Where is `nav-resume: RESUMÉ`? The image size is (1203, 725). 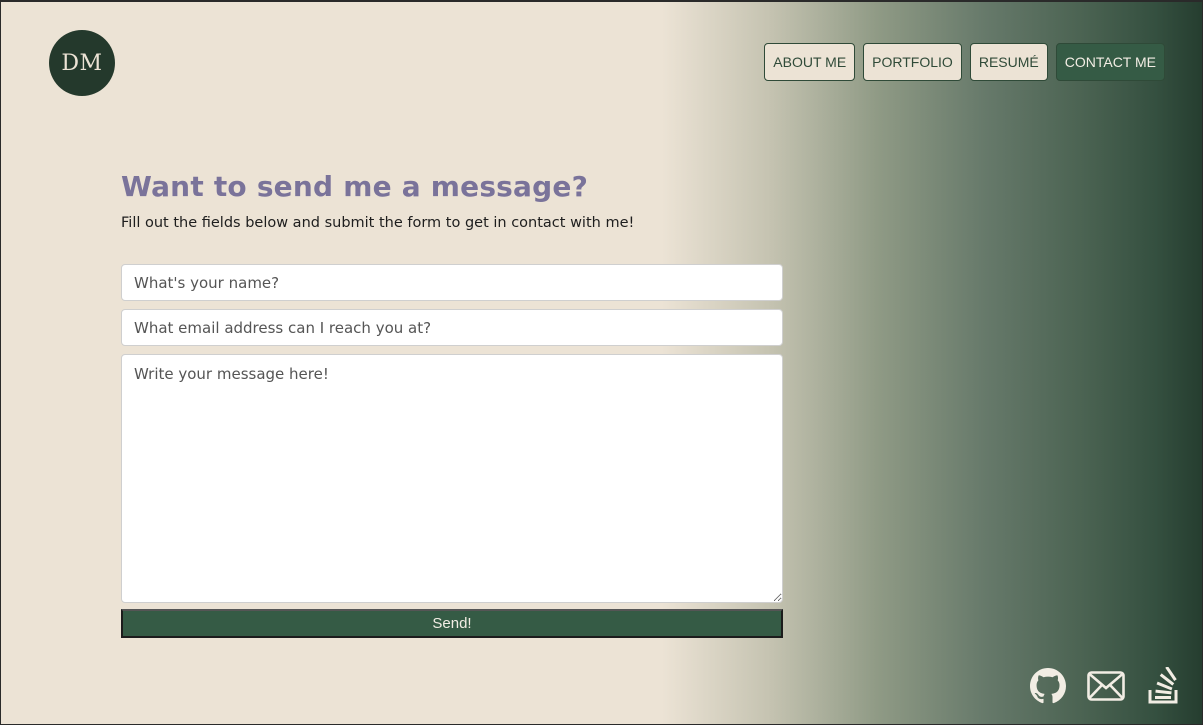 nav-resume: RESUMÉ is located at coordinates (1008, 62).